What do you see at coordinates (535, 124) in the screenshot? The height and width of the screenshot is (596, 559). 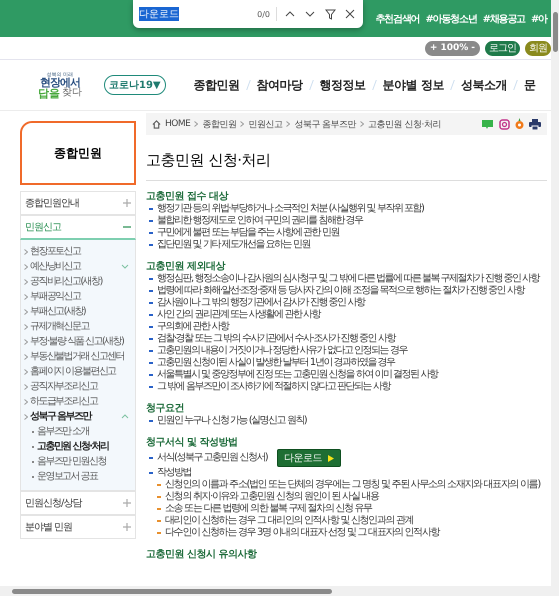 I see `print-icon` at bounding box center [535, 124].